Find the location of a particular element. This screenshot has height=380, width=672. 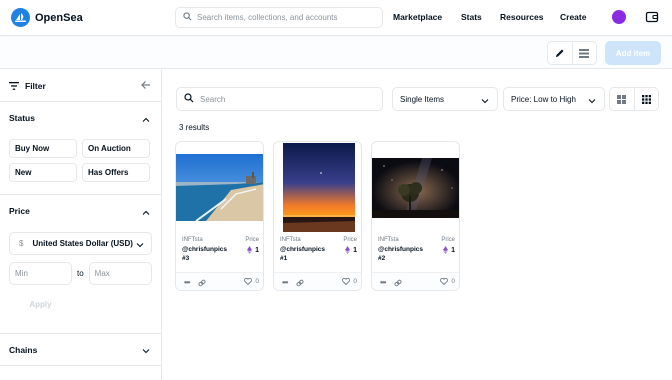

card-footer: ••• 0 is located at coordinates (317, 281).